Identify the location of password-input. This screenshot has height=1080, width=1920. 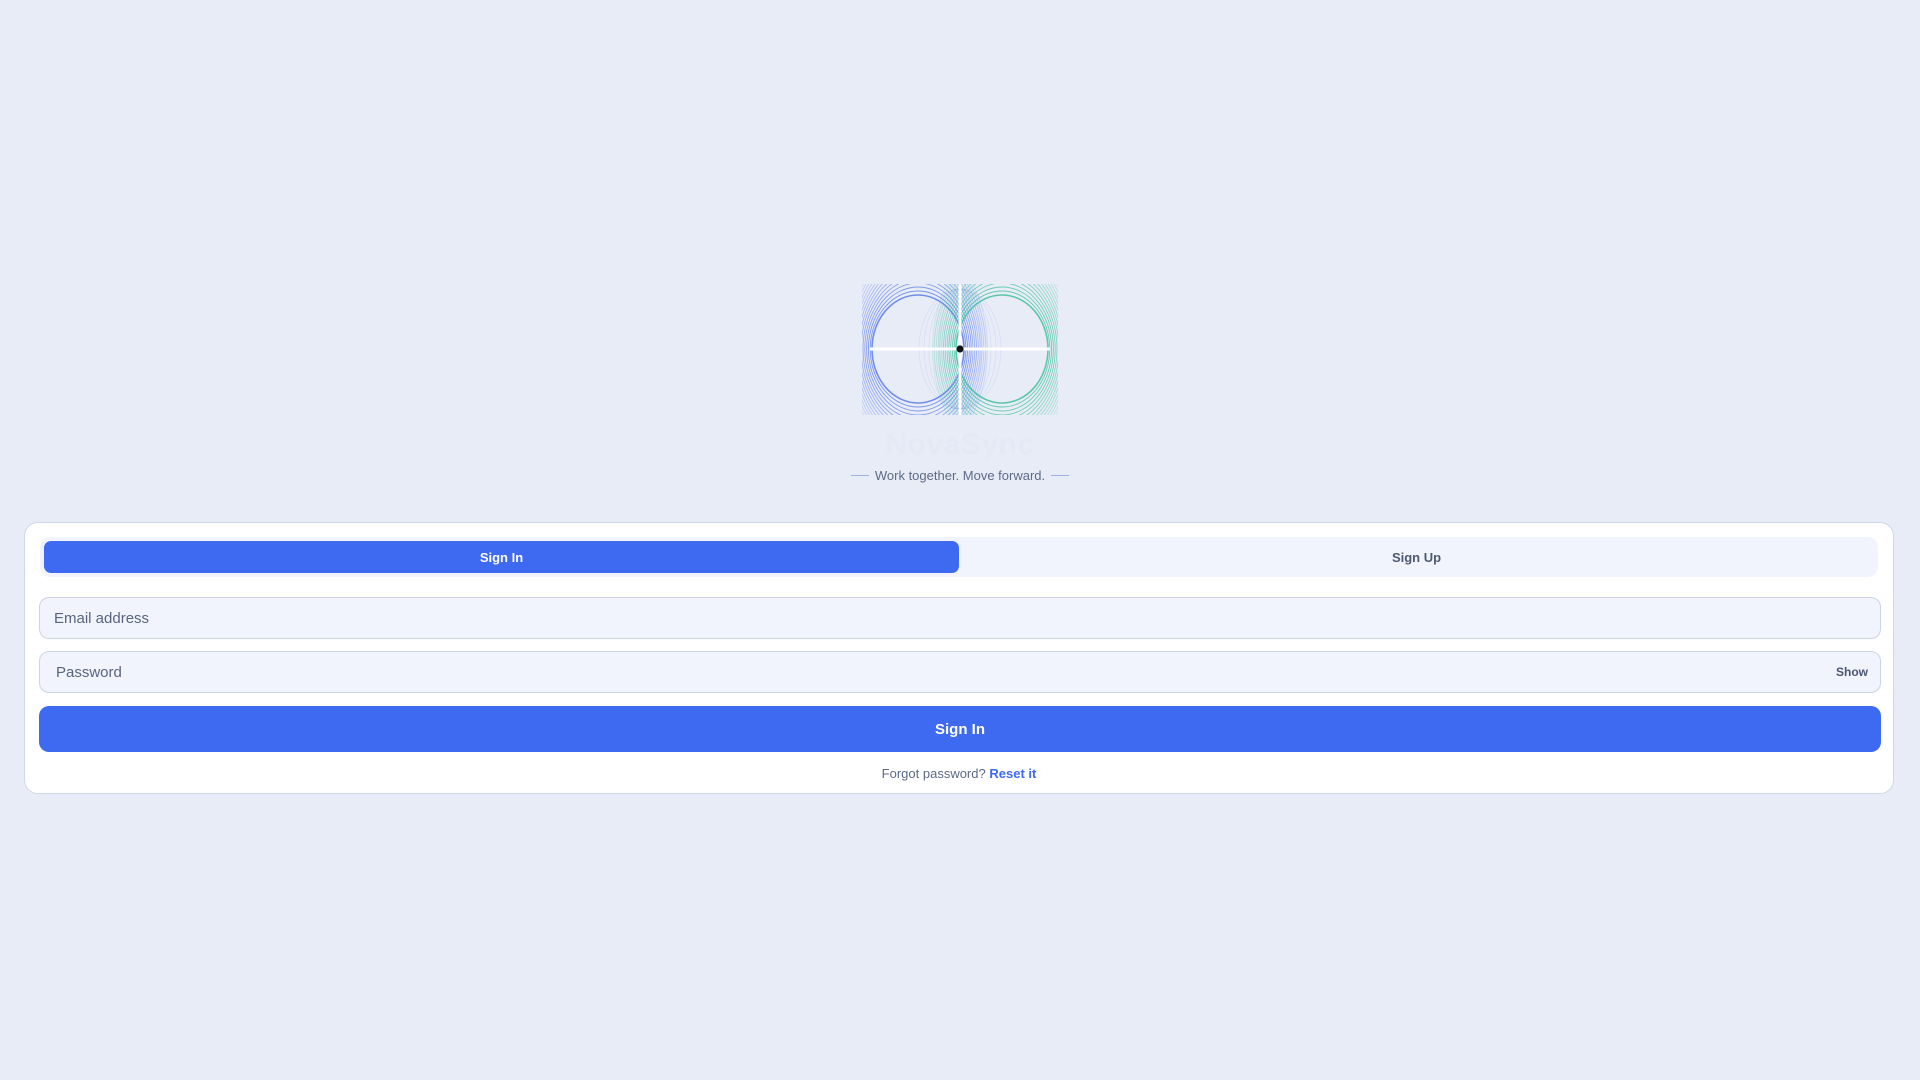
(945, 672).